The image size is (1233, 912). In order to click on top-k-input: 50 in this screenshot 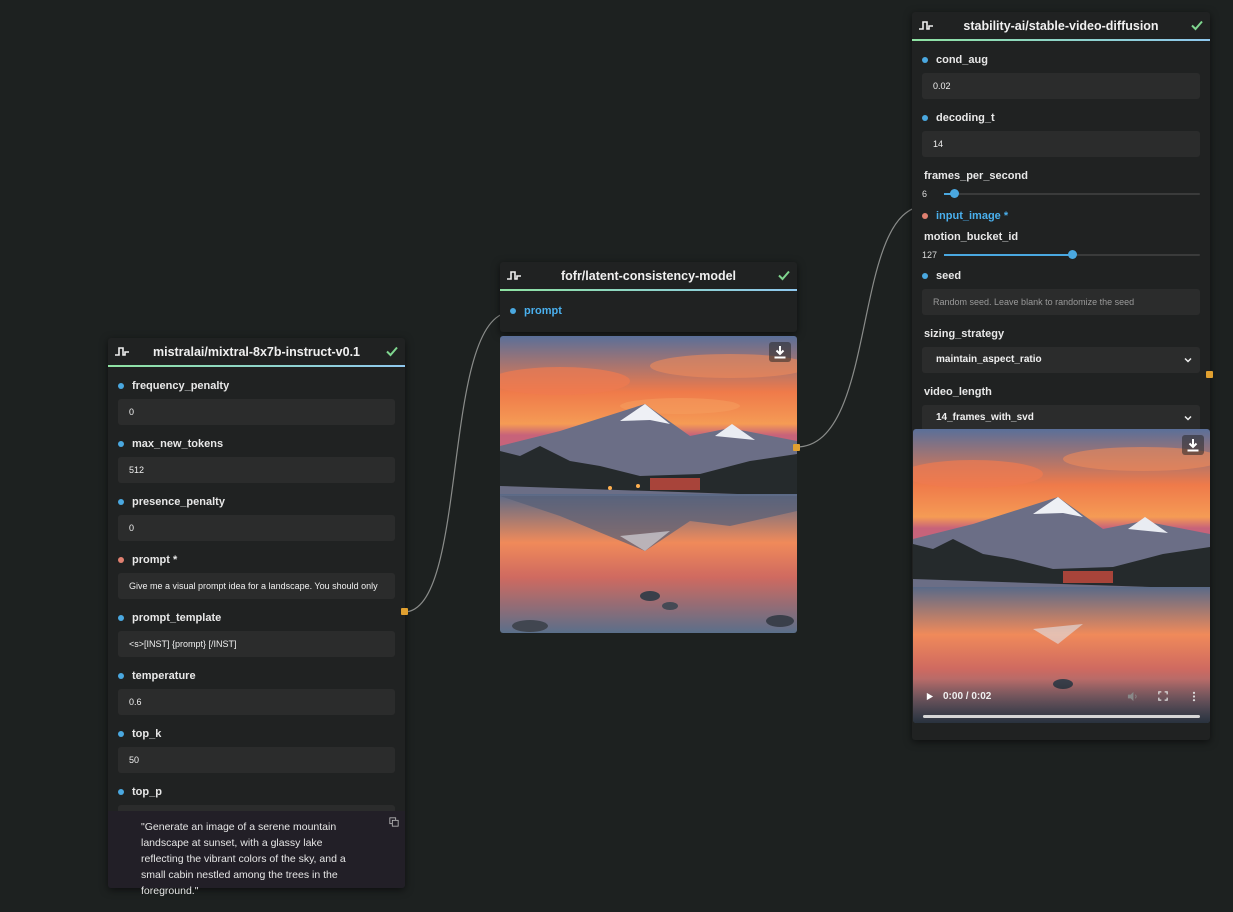, I will do `click(256, 760)`.